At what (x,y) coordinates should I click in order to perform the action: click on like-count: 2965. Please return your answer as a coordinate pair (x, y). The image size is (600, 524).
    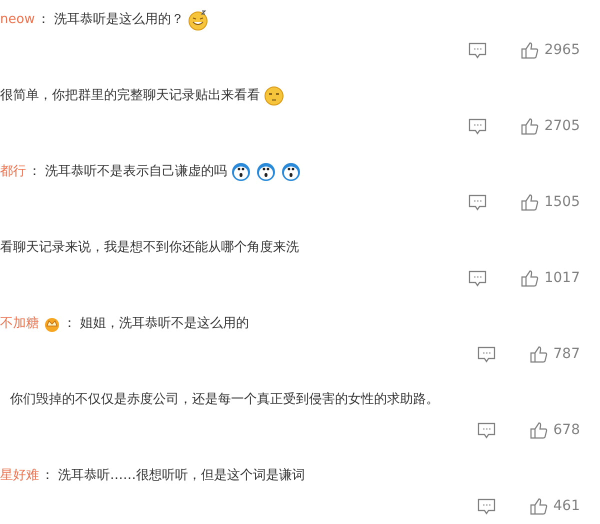
    Looking at the image, I should click on (562, 50).